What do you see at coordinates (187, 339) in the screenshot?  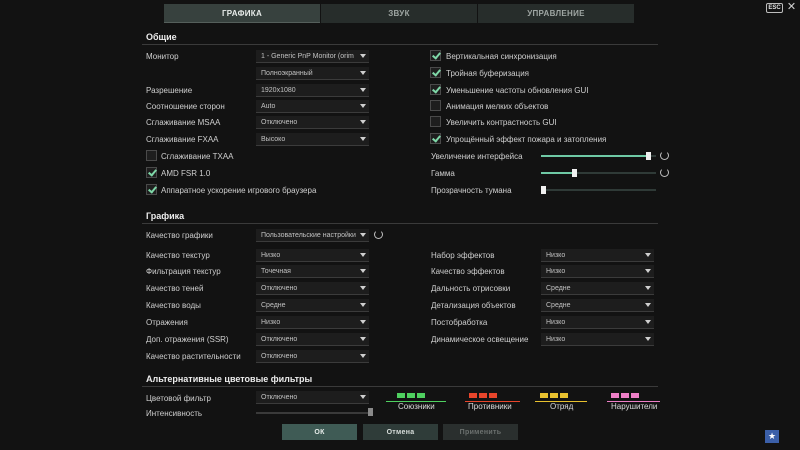 I see `ssr-label: Доп. отражения (SSR)` at bounding box center [187, 339].